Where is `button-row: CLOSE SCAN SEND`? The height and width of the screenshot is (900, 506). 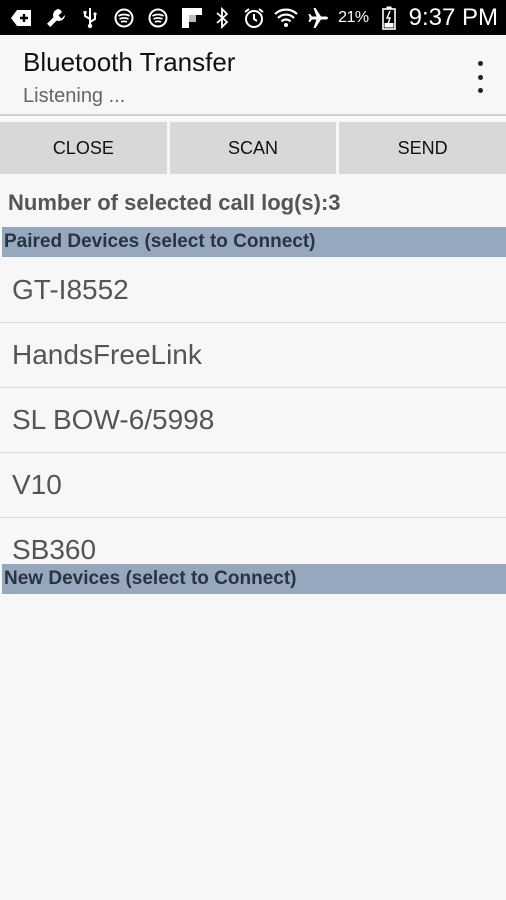
button-row: CLOSE SCAN SEND is located at coordinates (253, 148).